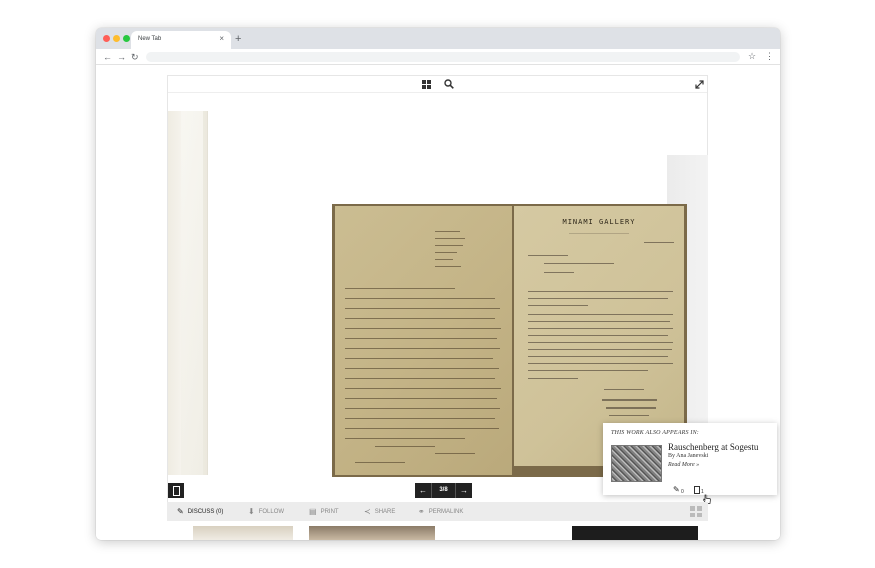 This screenshot has height=568, width=875. Describe the element at coordinates (463, 490) in the screenshot. I see `next-page-button: →` at that location.